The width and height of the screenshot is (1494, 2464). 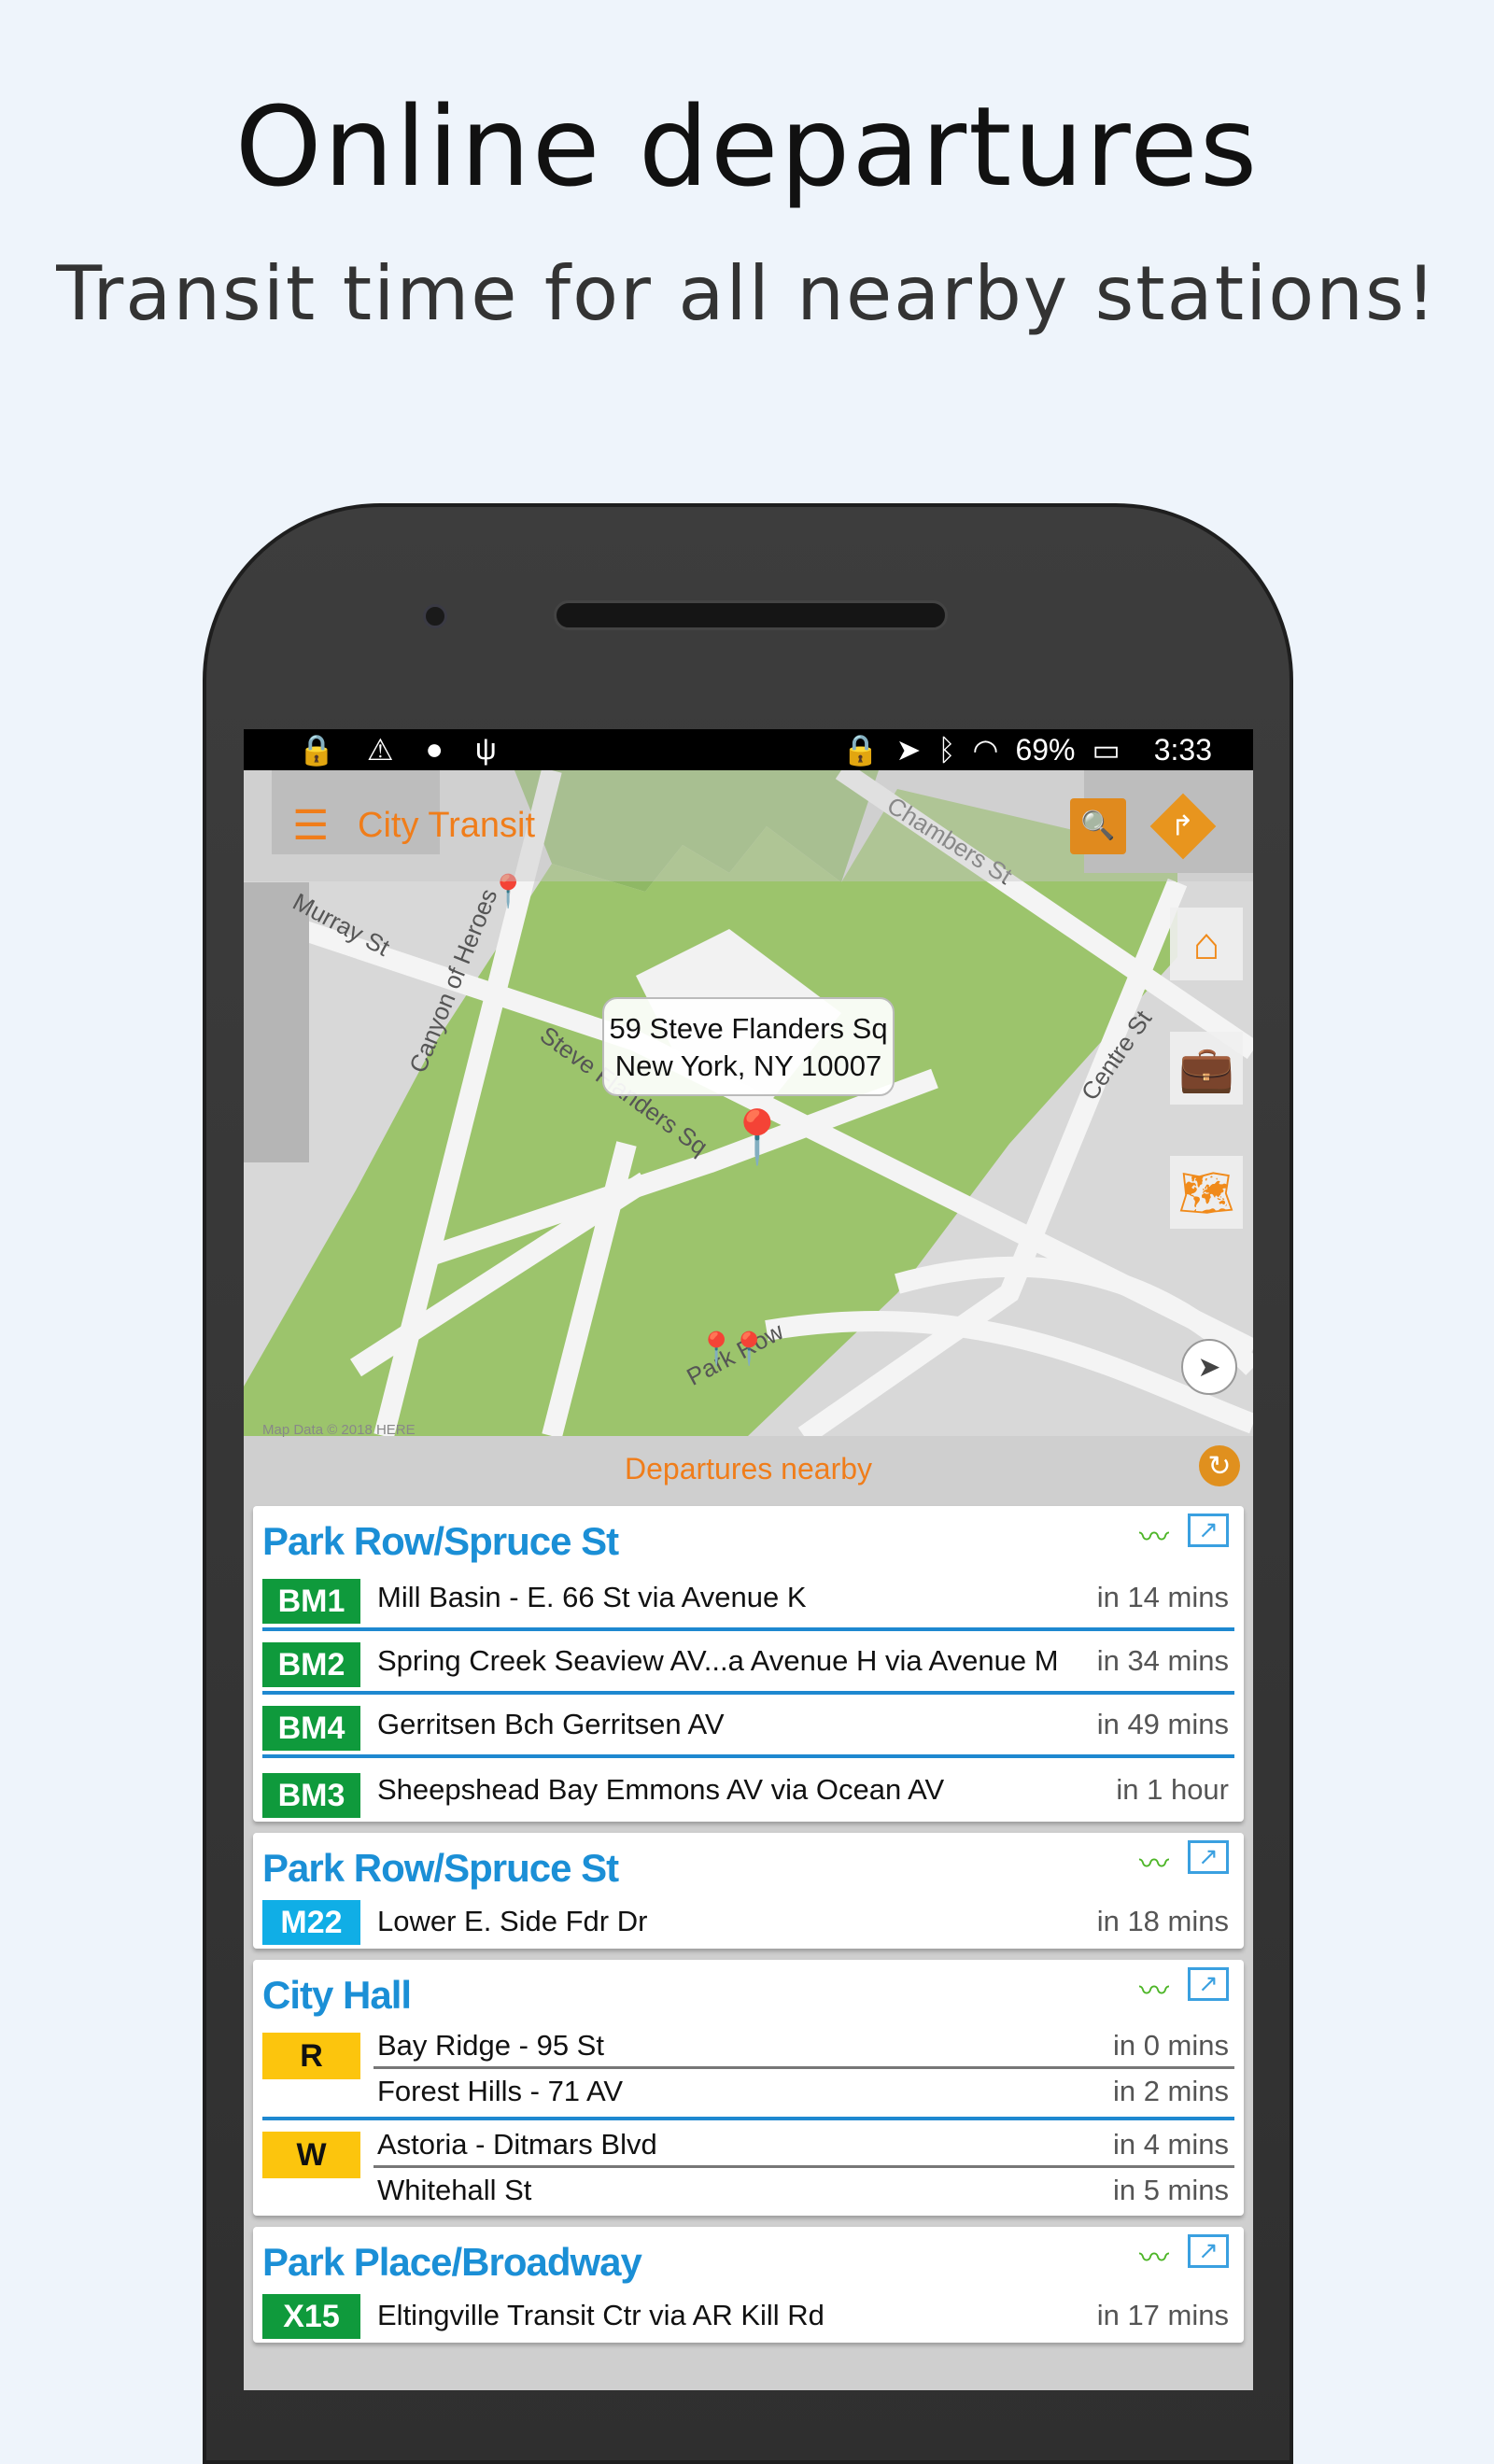 What do you see at coordinates (311, 1601) in the screenshot?
I see `route-badge: BM1` at bounding box center [311, 1601].